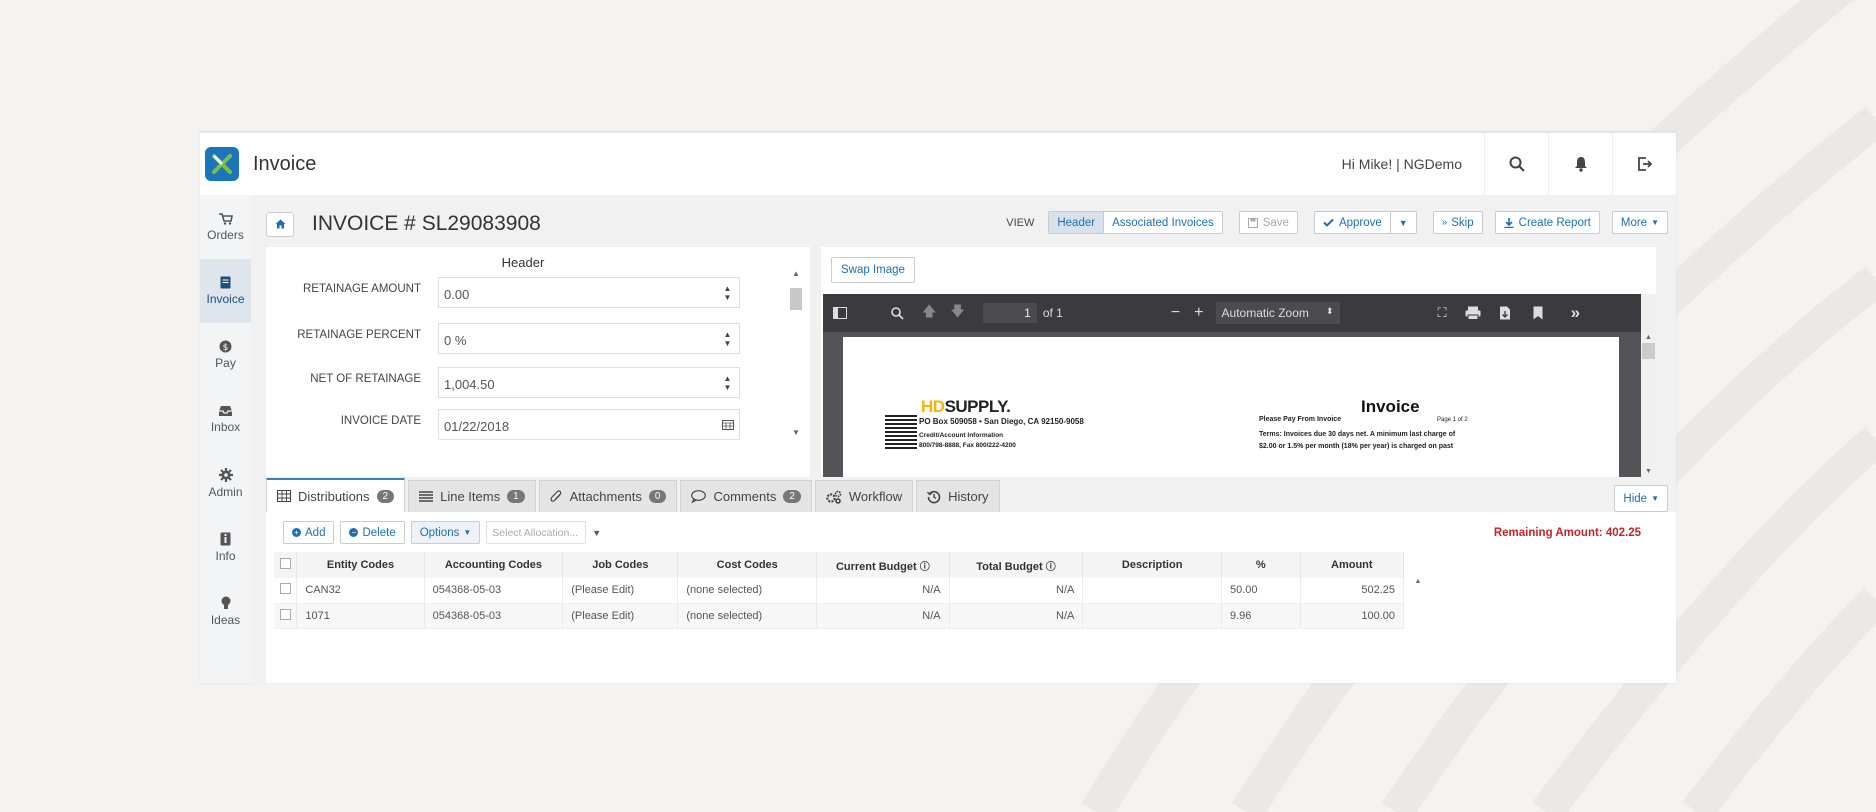 The image size is (1876, 812). What do you see at coordinates (494, 565) in the screenshot?
I see `column-header: Accounting Codes` at bounding box center [494, 565].